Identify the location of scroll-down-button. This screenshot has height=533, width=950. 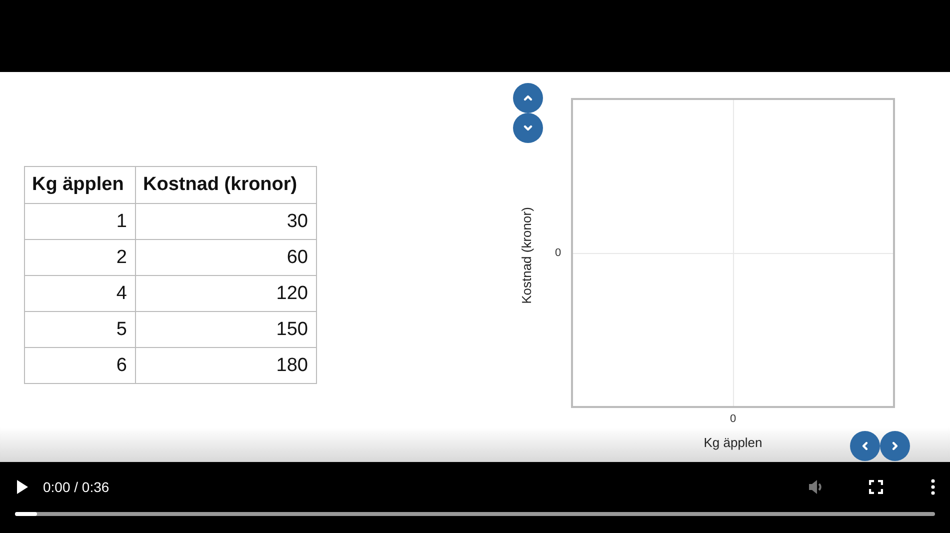
(528, 128).